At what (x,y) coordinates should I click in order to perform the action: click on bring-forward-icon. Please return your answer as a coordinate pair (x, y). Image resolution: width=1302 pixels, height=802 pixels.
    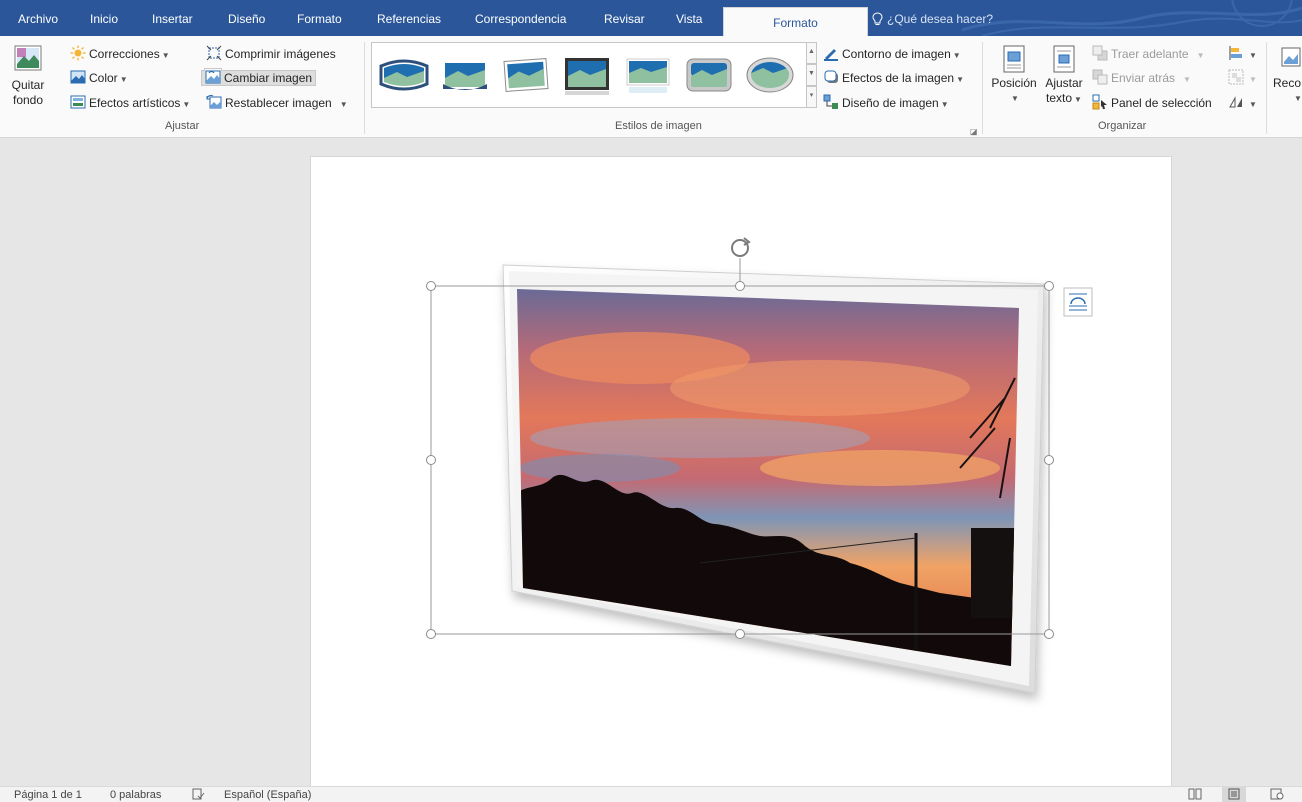
    Looking at the image, I should click on (1100, 53).